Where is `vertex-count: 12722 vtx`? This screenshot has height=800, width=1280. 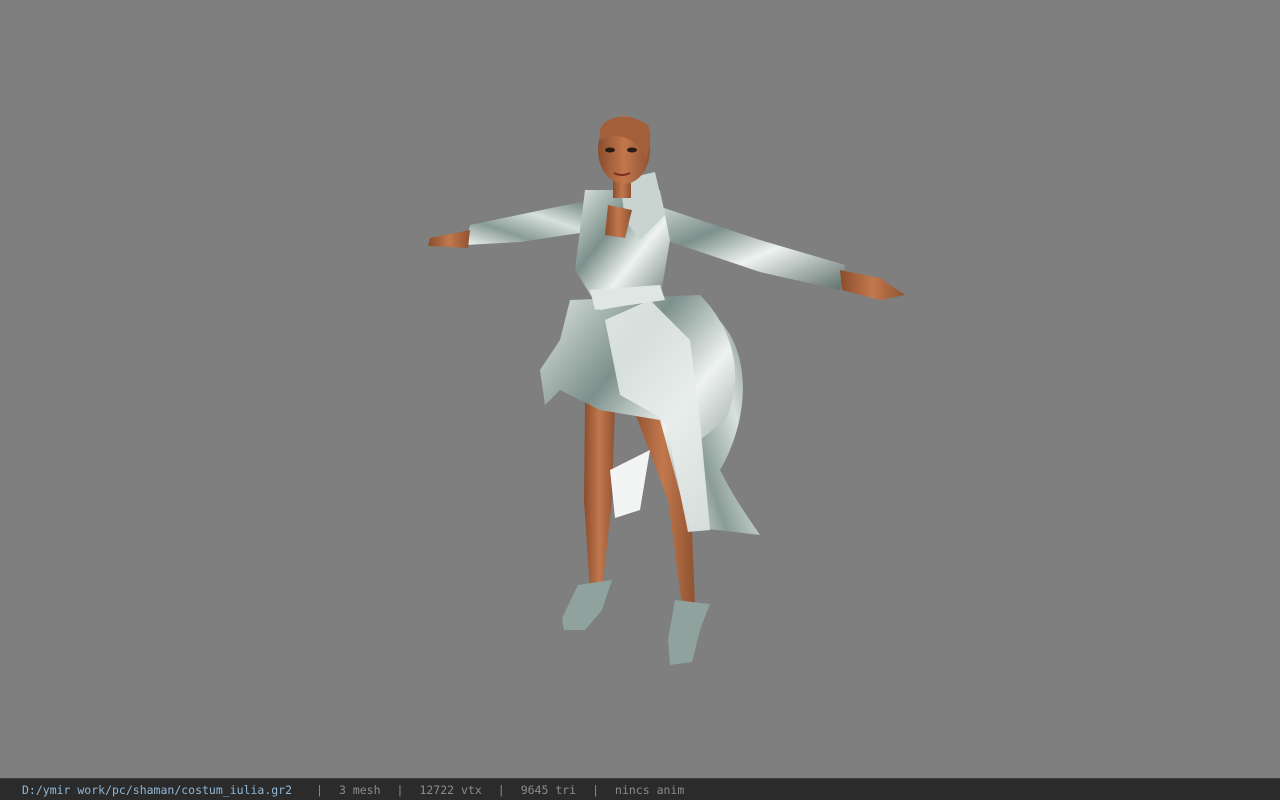 vertex-count: 12722 vtx is located at coordinates (450, 789).